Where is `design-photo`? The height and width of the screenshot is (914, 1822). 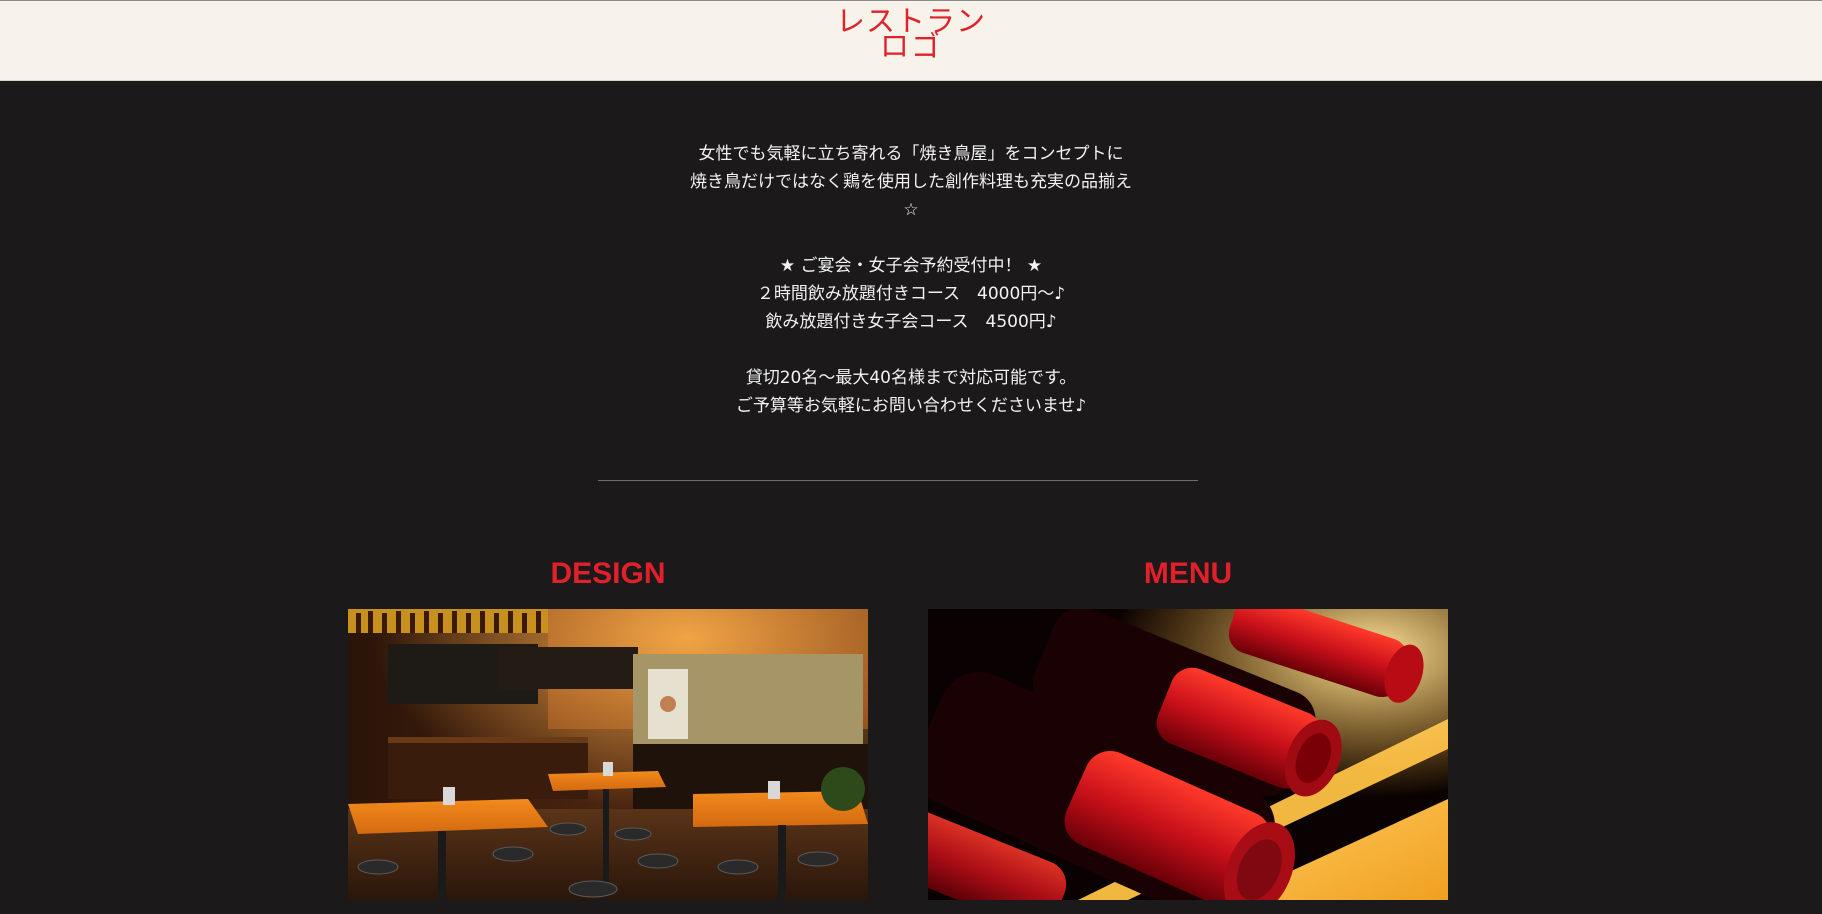
design-photo is located at coordinates (608, 754).